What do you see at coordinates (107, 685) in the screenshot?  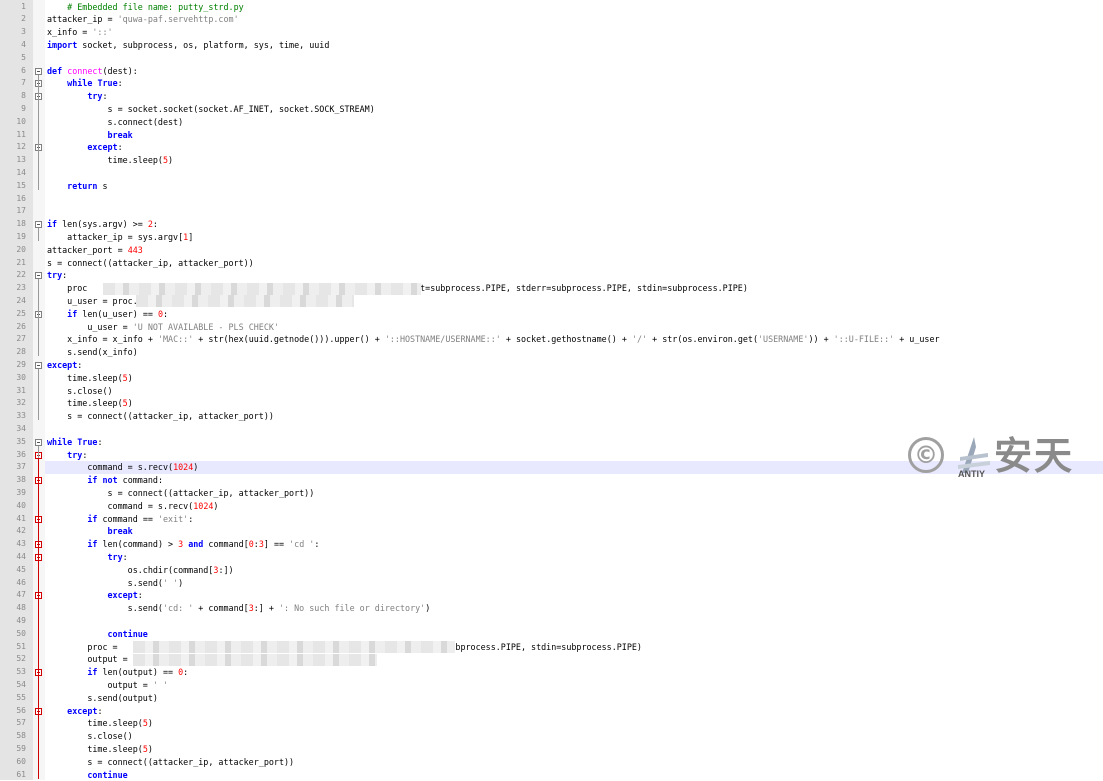 I see `code-text: output = ' '` at bounding box center [107, 685].